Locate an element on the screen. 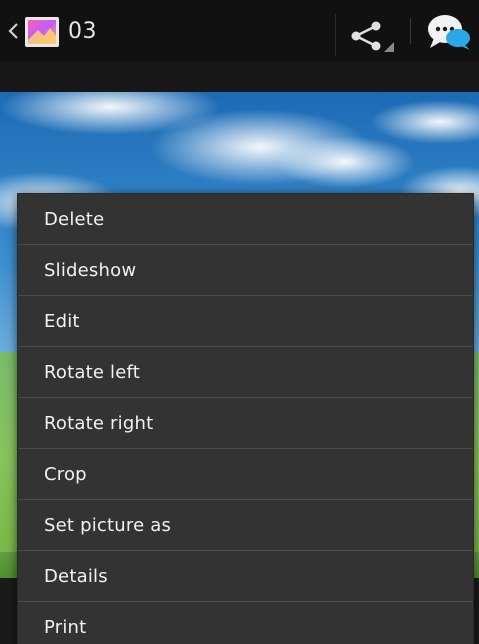 The height and width of the screenshot is (644, 479). chevron-left-icon is located at coordinates (13, 31).